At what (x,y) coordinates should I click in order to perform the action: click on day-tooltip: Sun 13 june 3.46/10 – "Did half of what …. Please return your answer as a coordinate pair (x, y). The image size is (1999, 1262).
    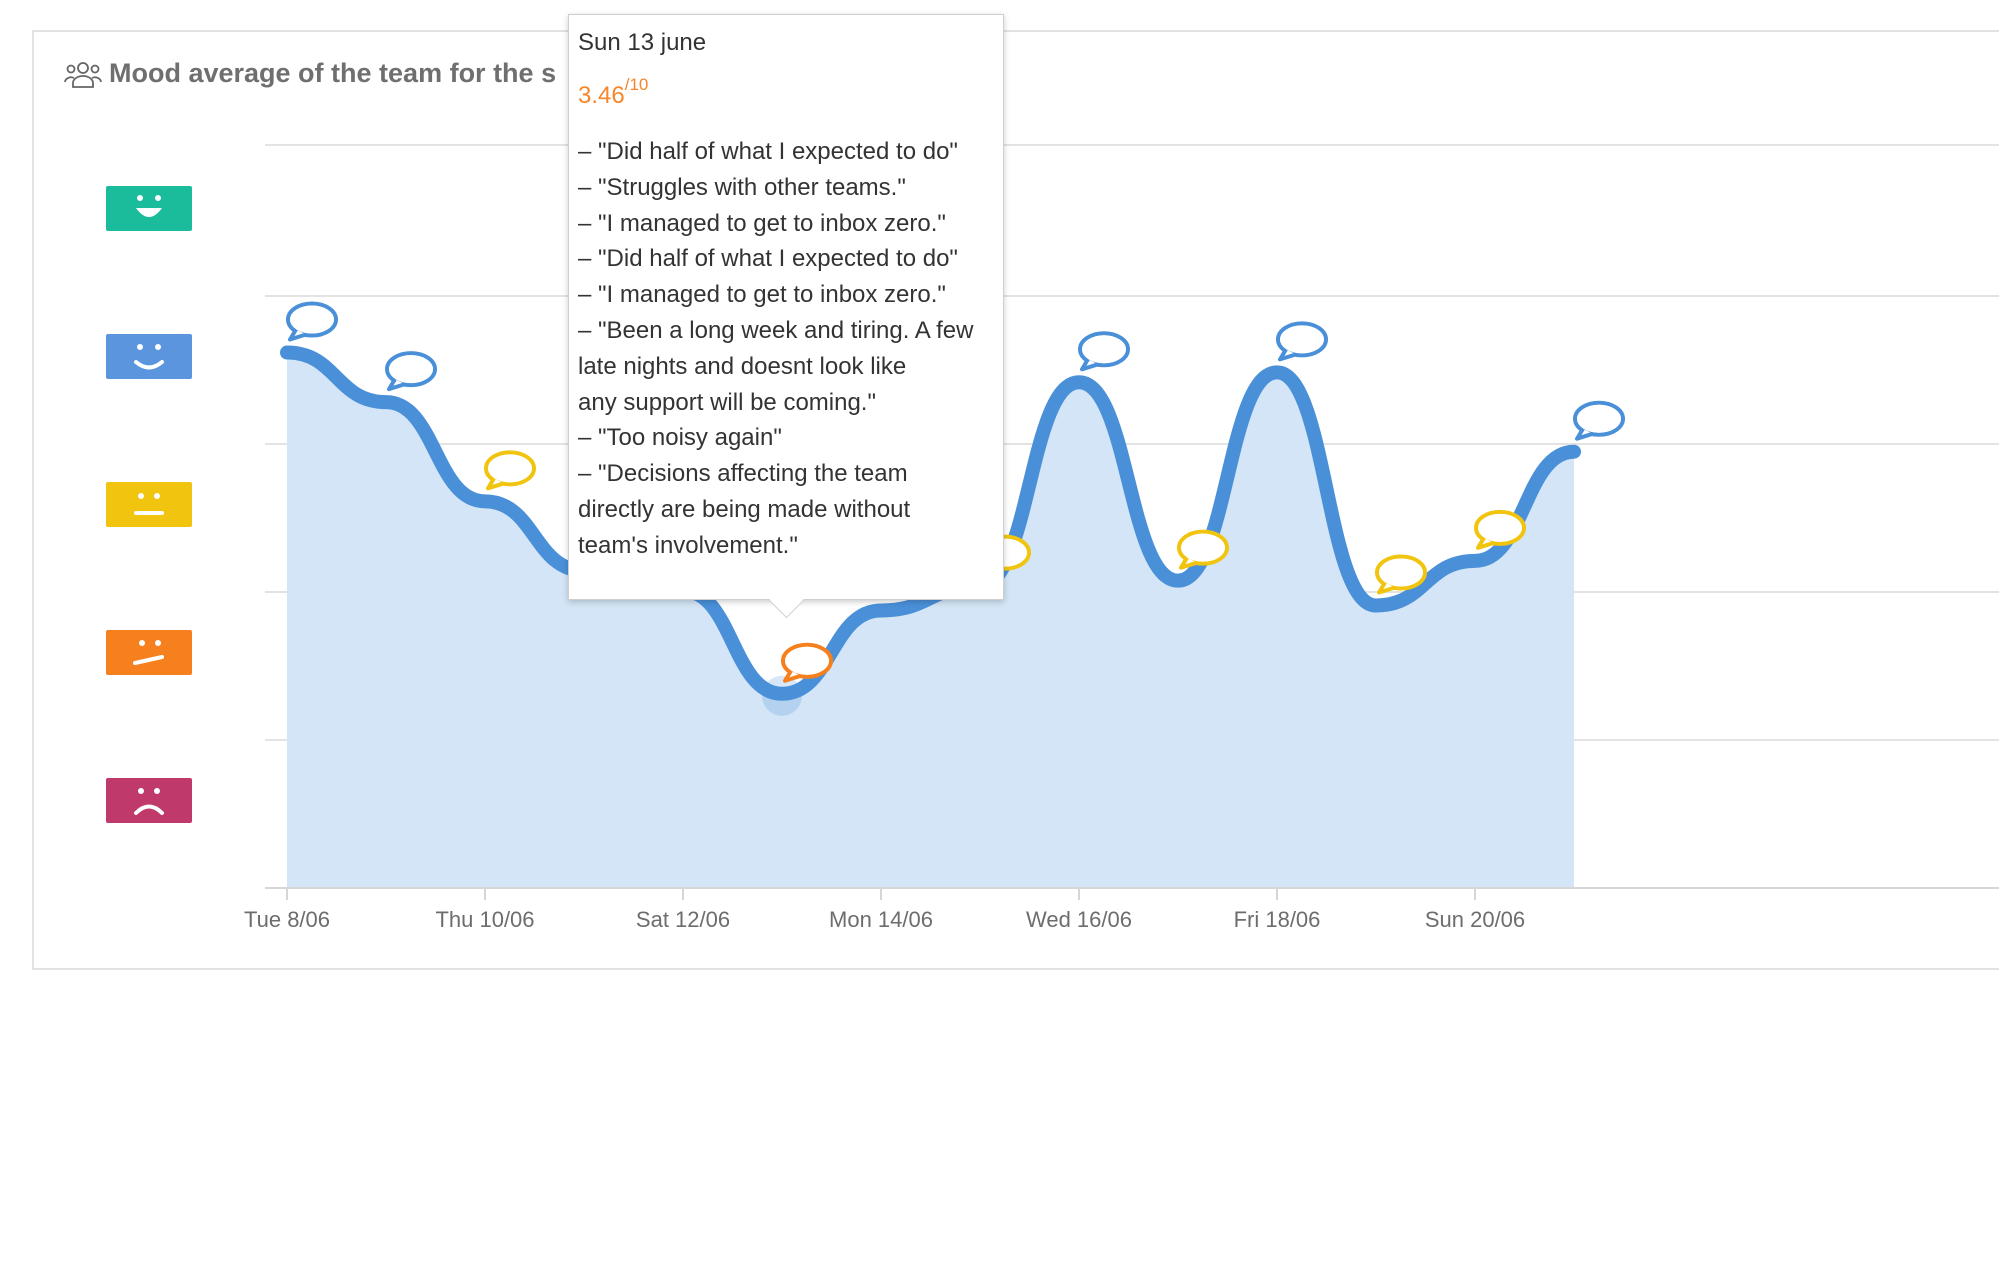
    Looking at the image, I should click on (786, 316).